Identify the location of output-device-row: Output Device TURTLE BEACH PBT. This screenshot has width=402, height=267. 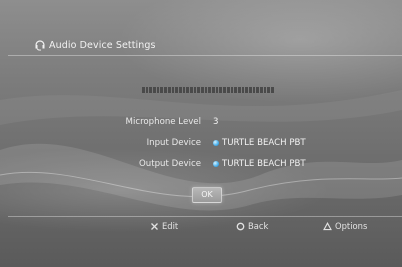
(201, 166).